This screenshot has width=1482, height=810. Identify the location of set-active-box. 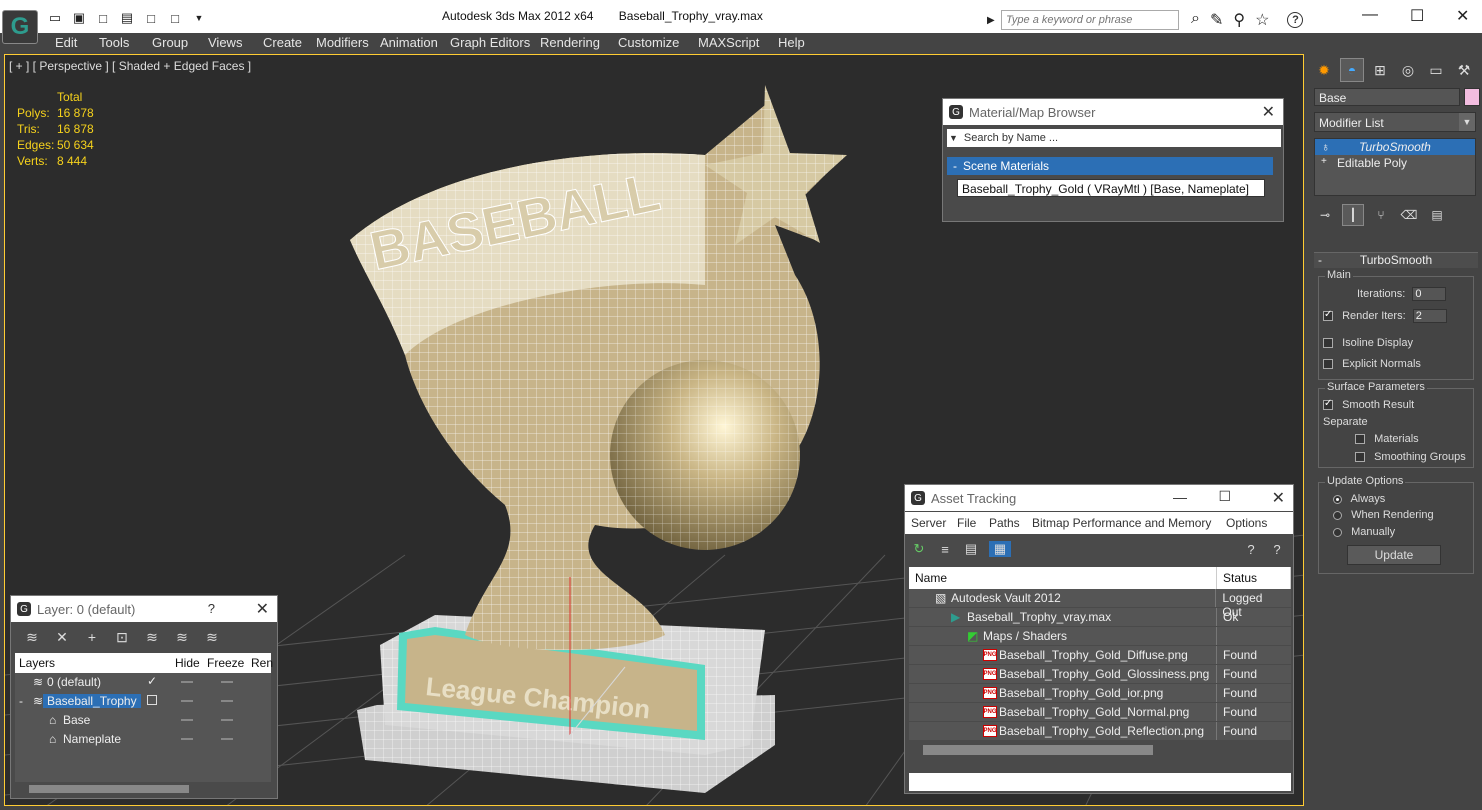
(152, 700).